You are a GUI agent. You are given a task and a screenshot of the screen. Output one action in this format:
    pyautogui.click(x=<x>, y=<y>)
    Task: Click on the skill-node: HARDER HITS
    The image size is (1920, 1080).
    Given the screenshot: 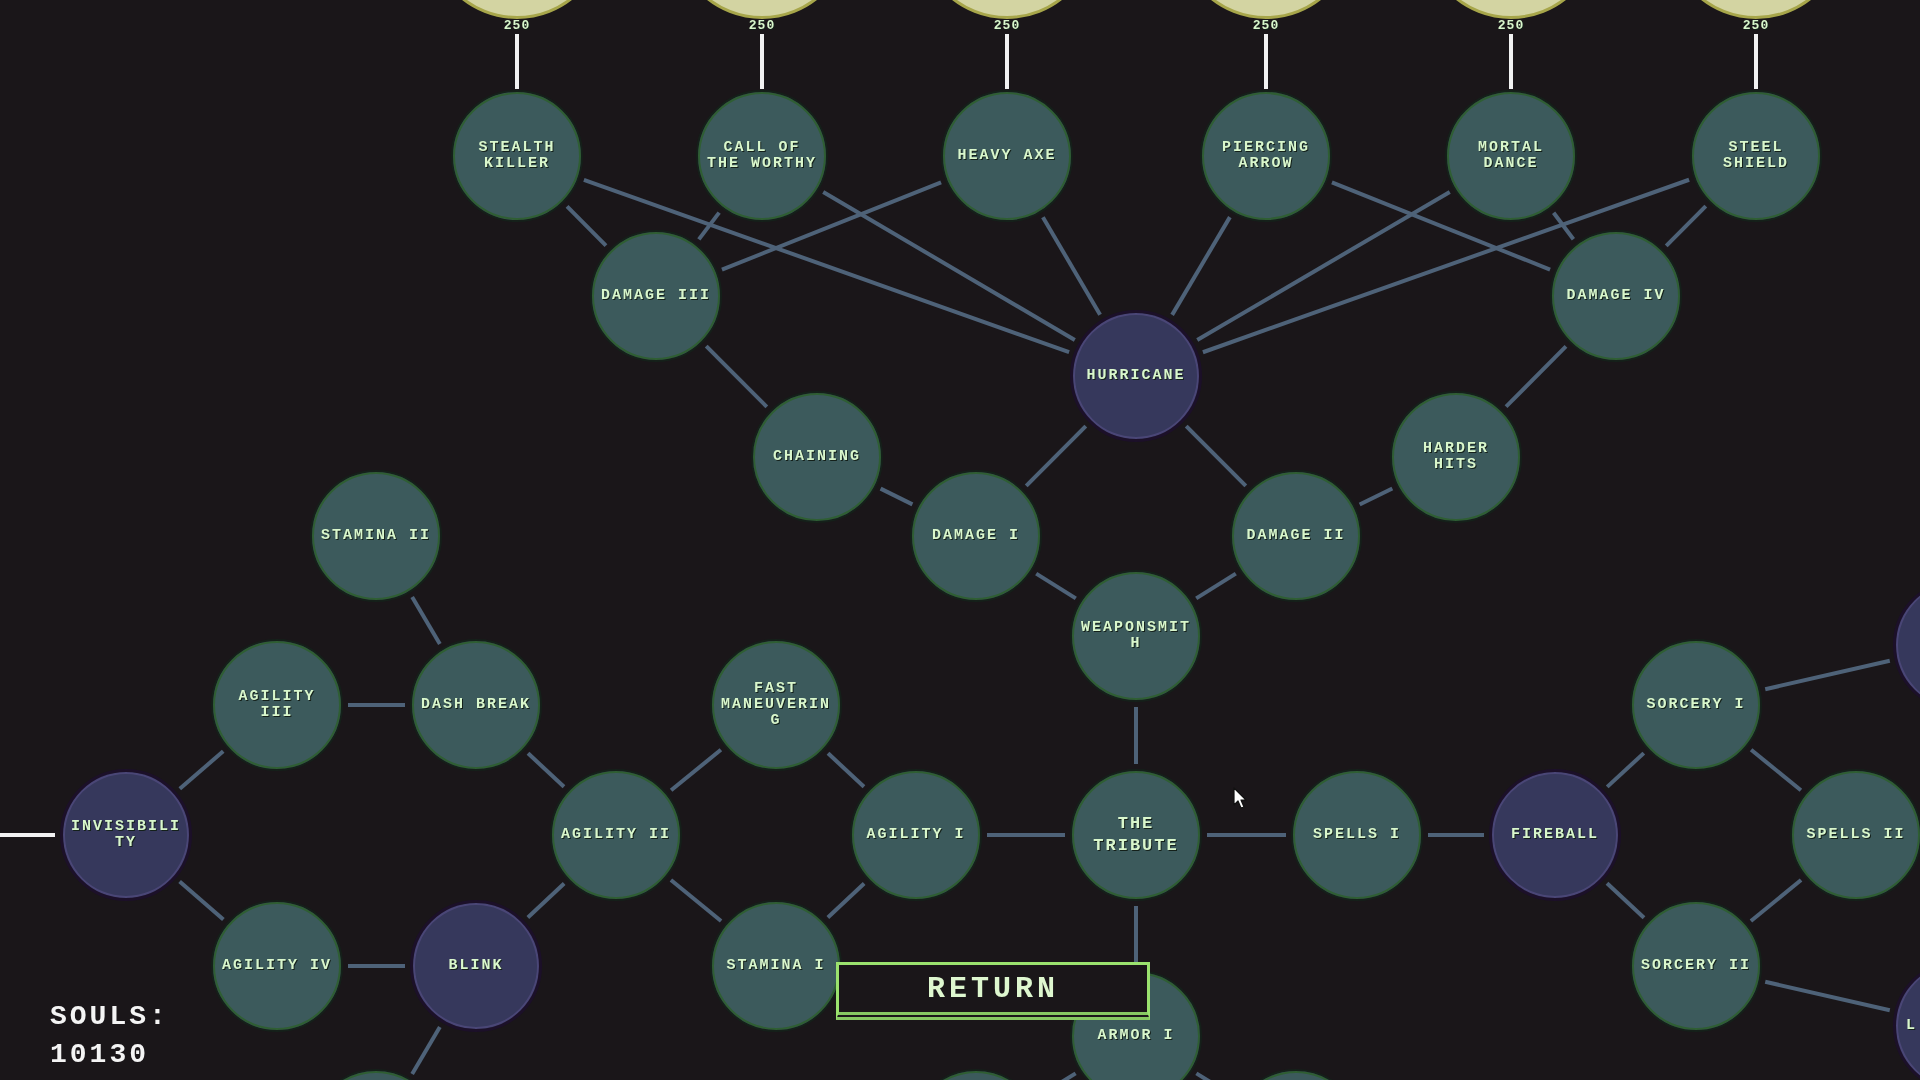 What is the action you would take?
    pyautogui.click(x=1456, y=457)
    